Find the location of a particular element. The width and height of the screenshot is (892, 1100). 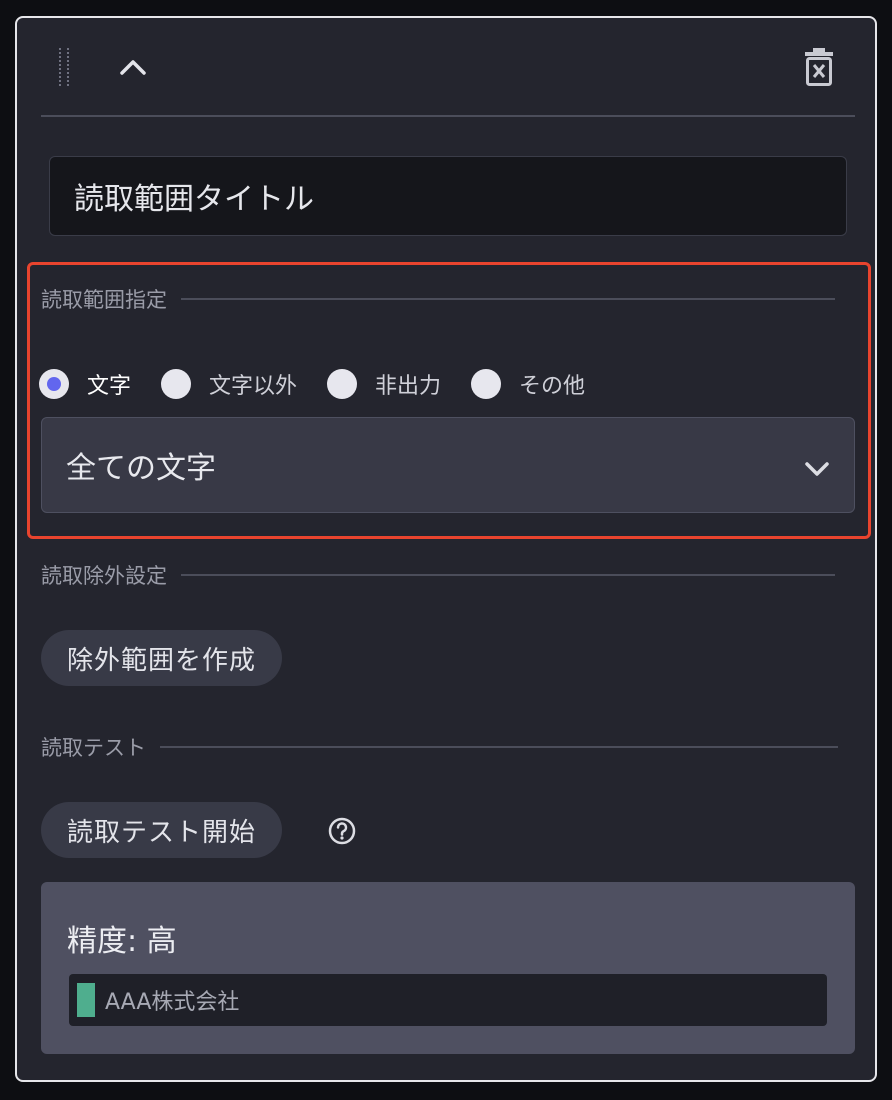

radio-non-text: 文字以外 is located at coordinates (229, 384).